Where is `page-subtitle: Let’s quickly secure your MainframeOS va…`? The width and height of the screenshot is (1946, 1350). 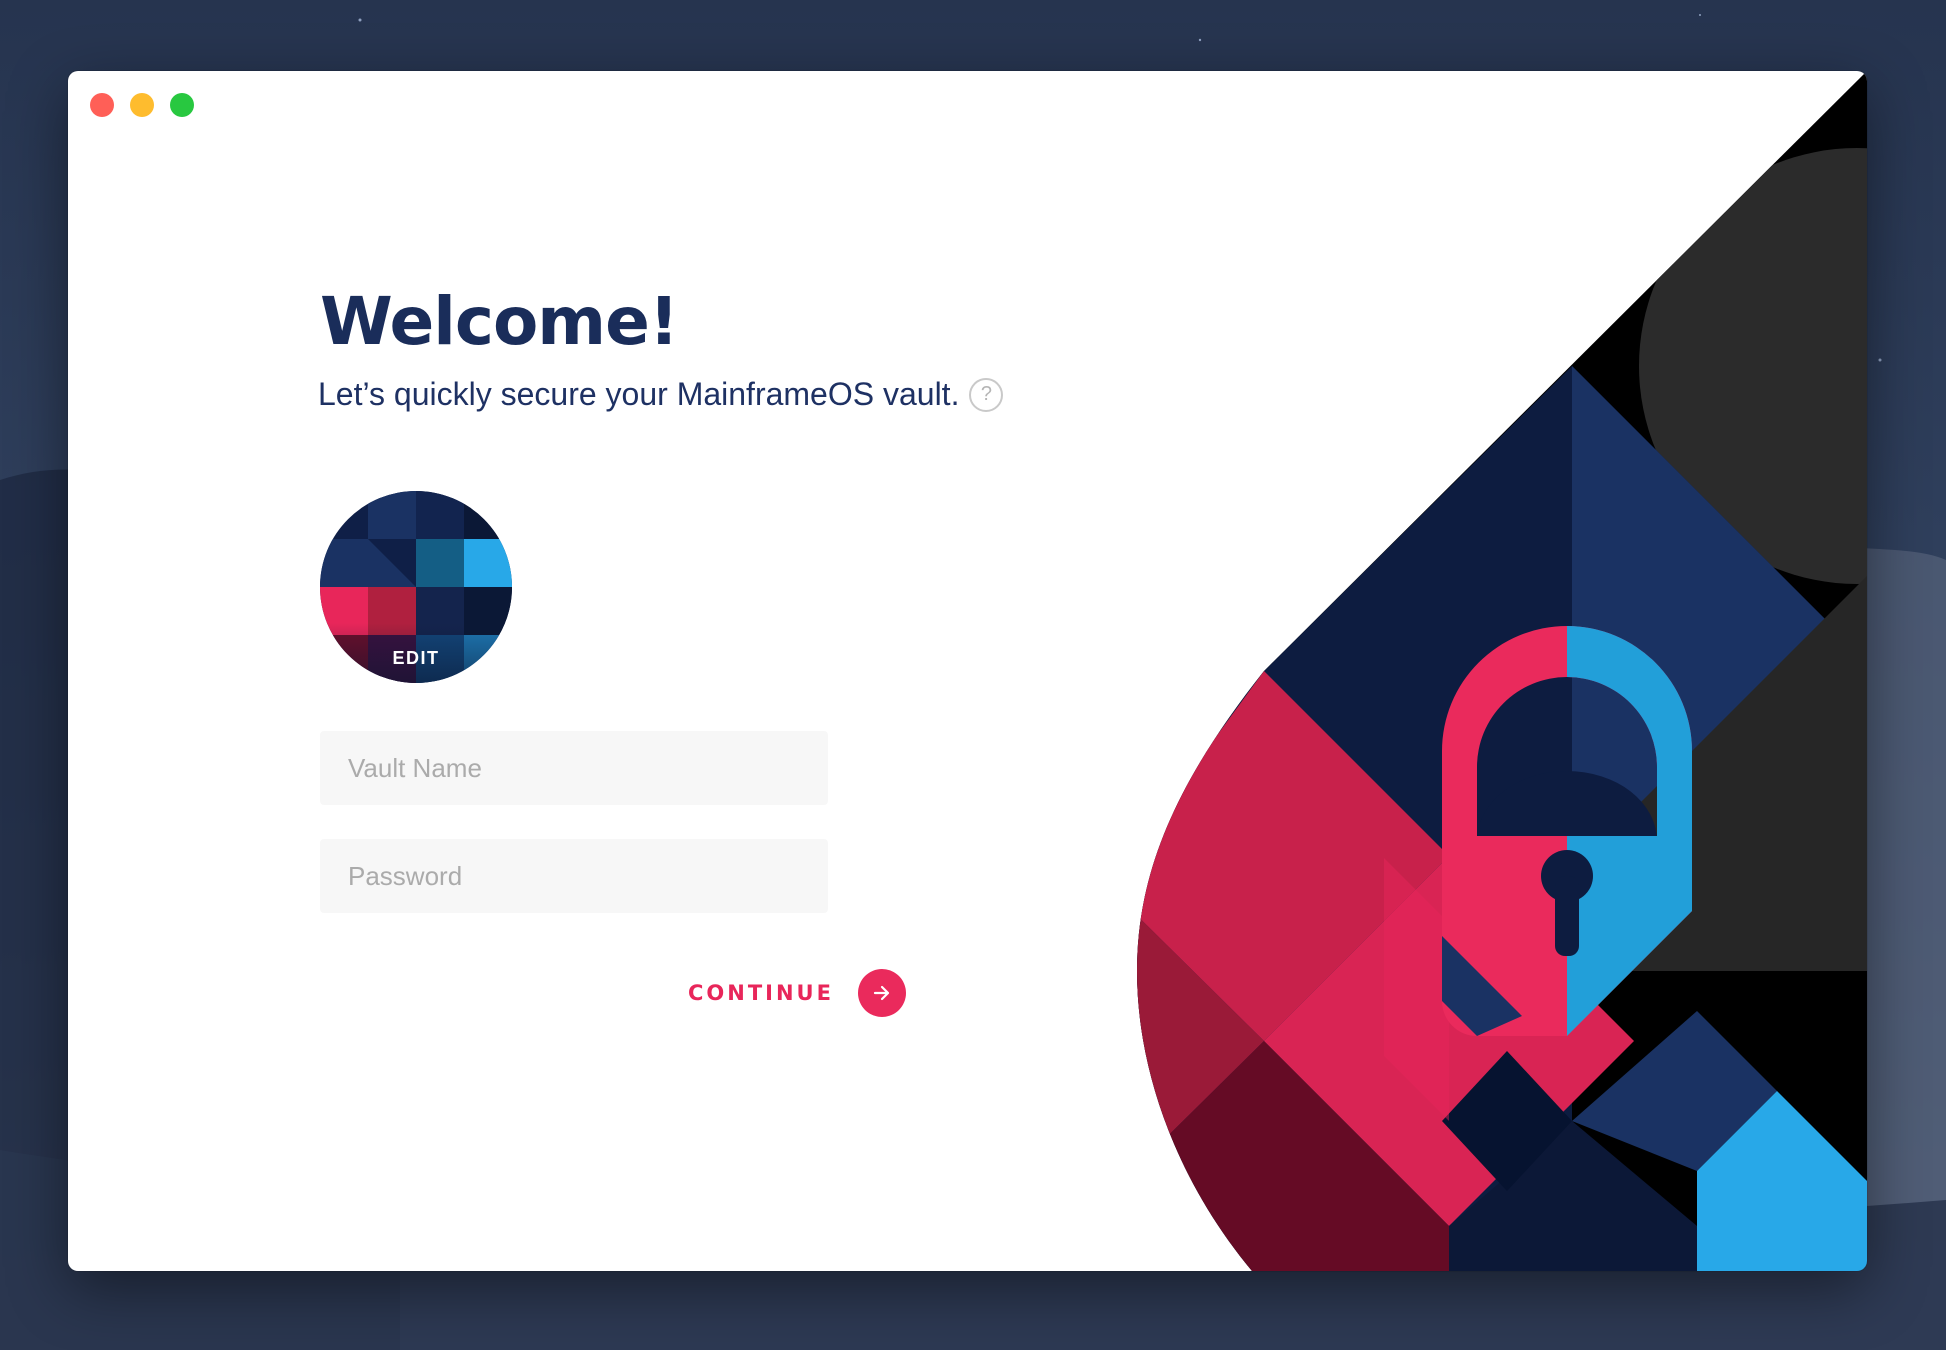
page-subtitle: Let’s quickly secure your MainframeOS va… is located at coordinates (639, 394).